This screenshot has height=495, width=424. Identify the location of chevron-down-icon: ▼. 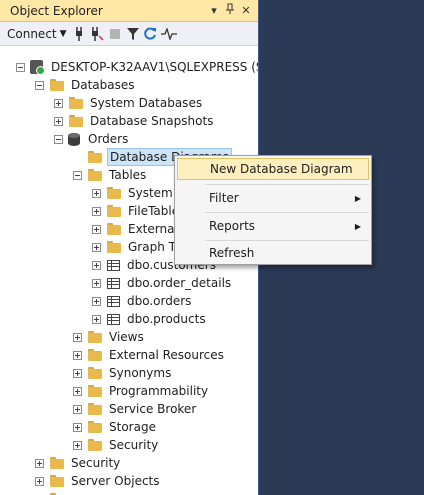
(63, 33).